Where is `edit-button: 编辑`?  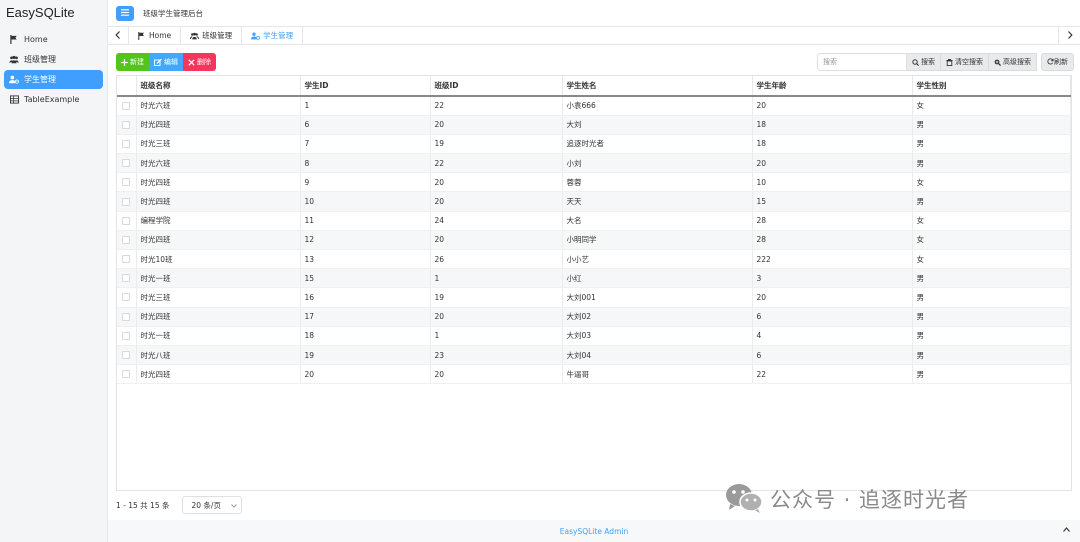 edit-button: 编辑 is located at coordinates (166, 62).